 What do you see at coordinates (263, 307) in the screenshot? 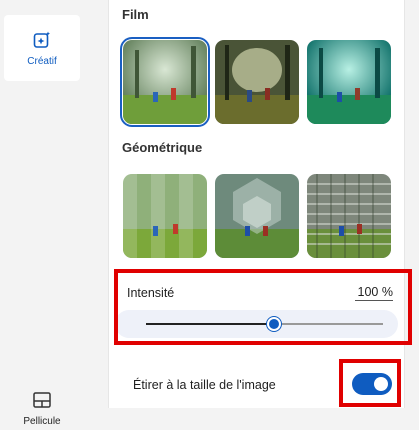
I see `intensity-highlight-box` at bounding box center [263, 307].